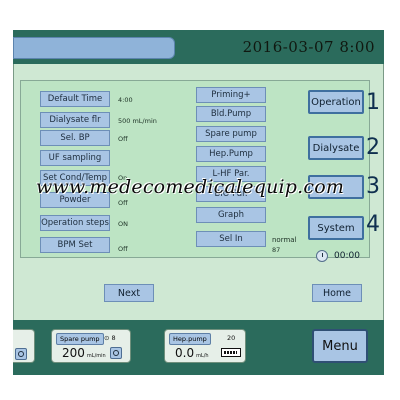 This screenshot has height=400, width=400. I want to click on uf-sampling-button: UF sampling, so click(75, 158).